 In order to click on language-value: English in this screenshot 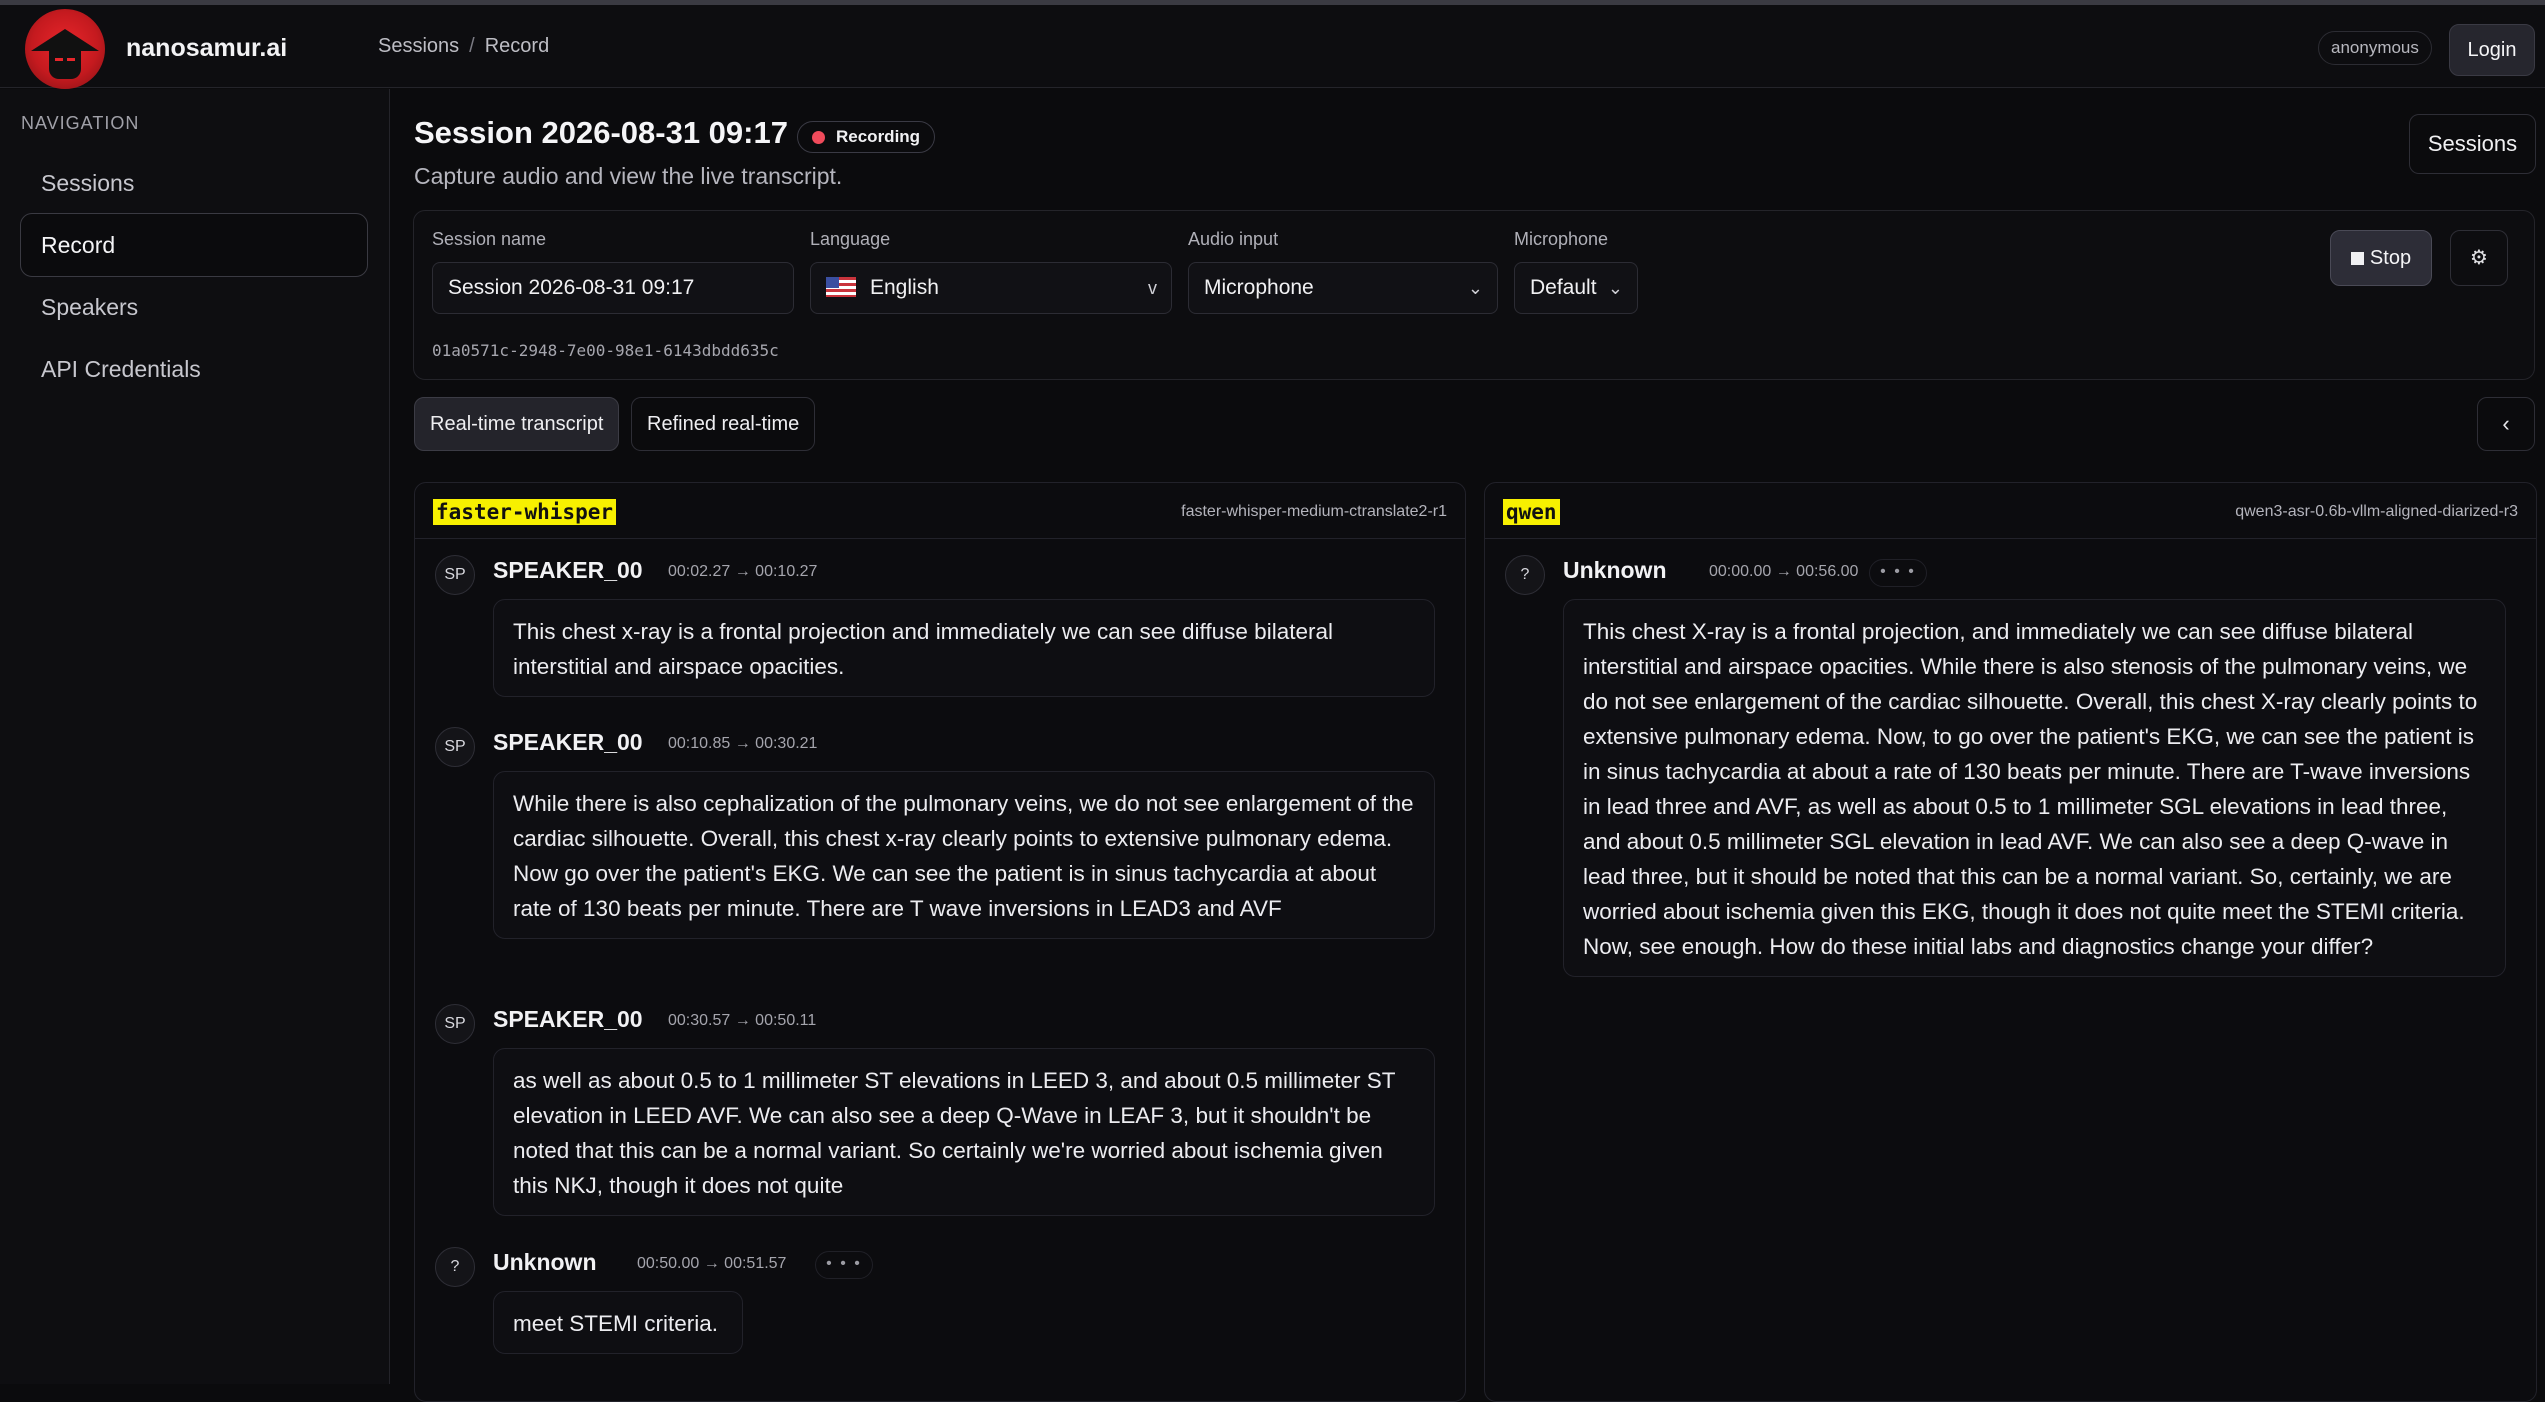, I will do `click(904, 287)`.